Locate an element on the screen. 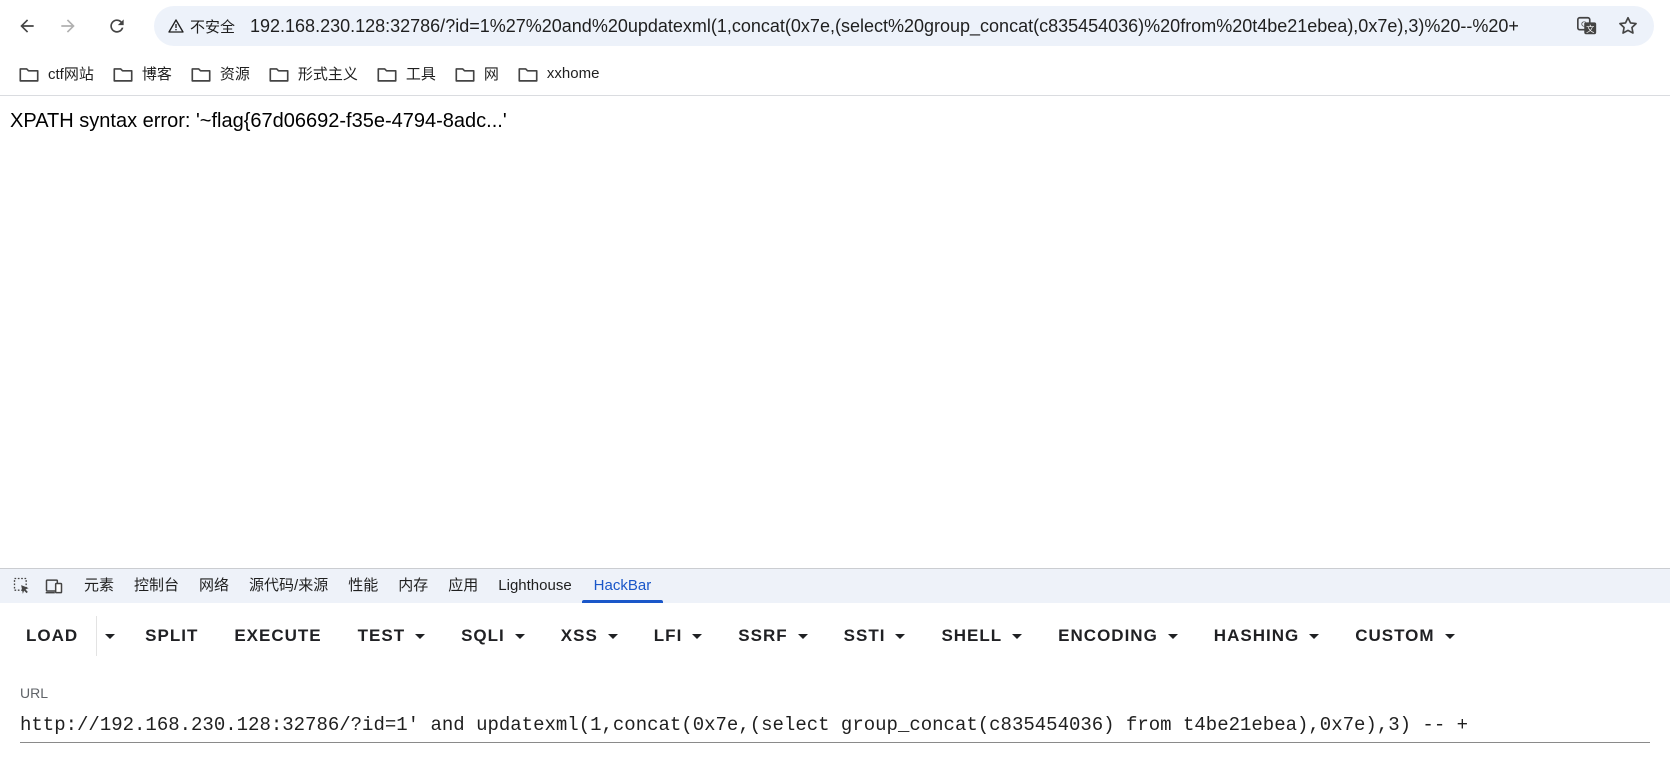 This screenshot has height=761, width=1670. inspect-element-button is located at coordinates (22, 586).